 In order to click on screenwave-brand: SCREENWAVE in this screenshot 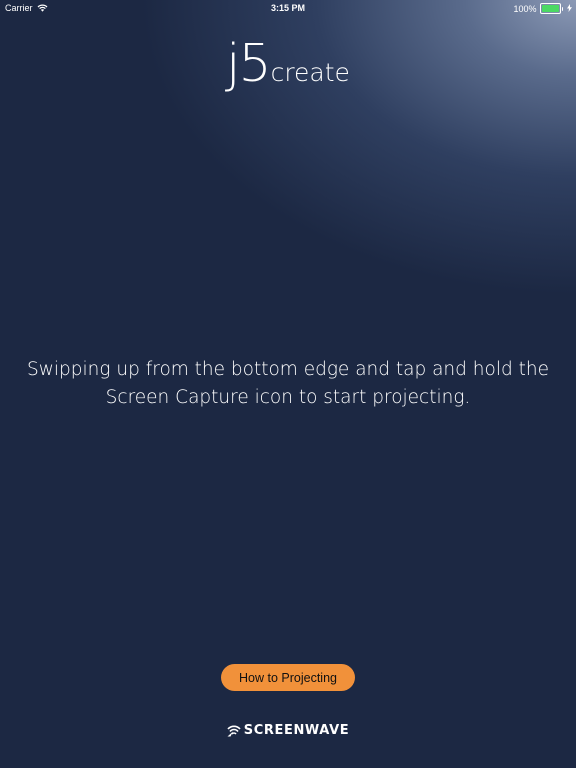, I will do `click(288, 730)`.